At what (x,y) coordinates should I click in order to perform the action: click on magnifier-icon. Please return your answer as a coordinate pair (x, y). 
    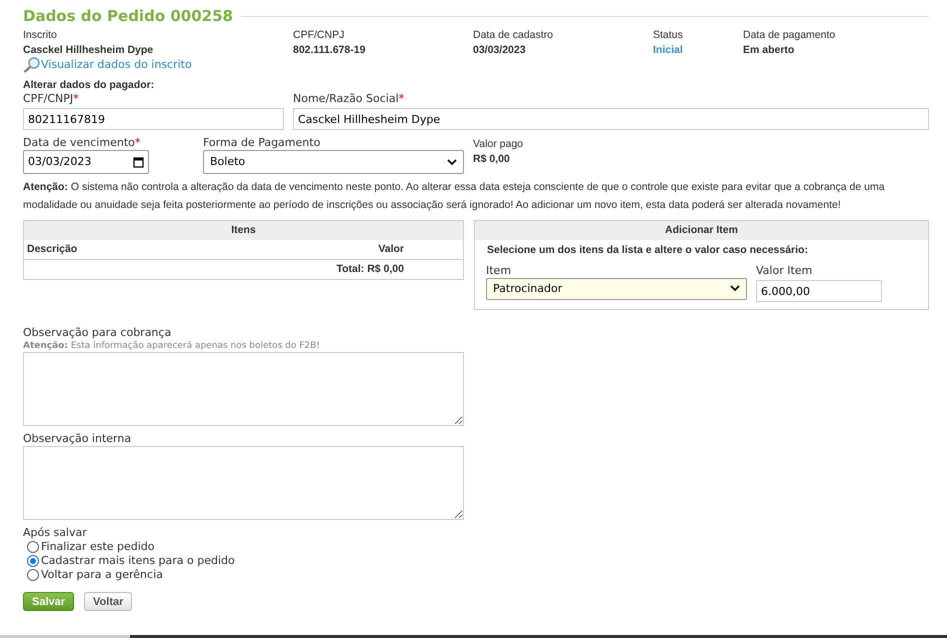
    Looking at the image, I should click on (32, 64).